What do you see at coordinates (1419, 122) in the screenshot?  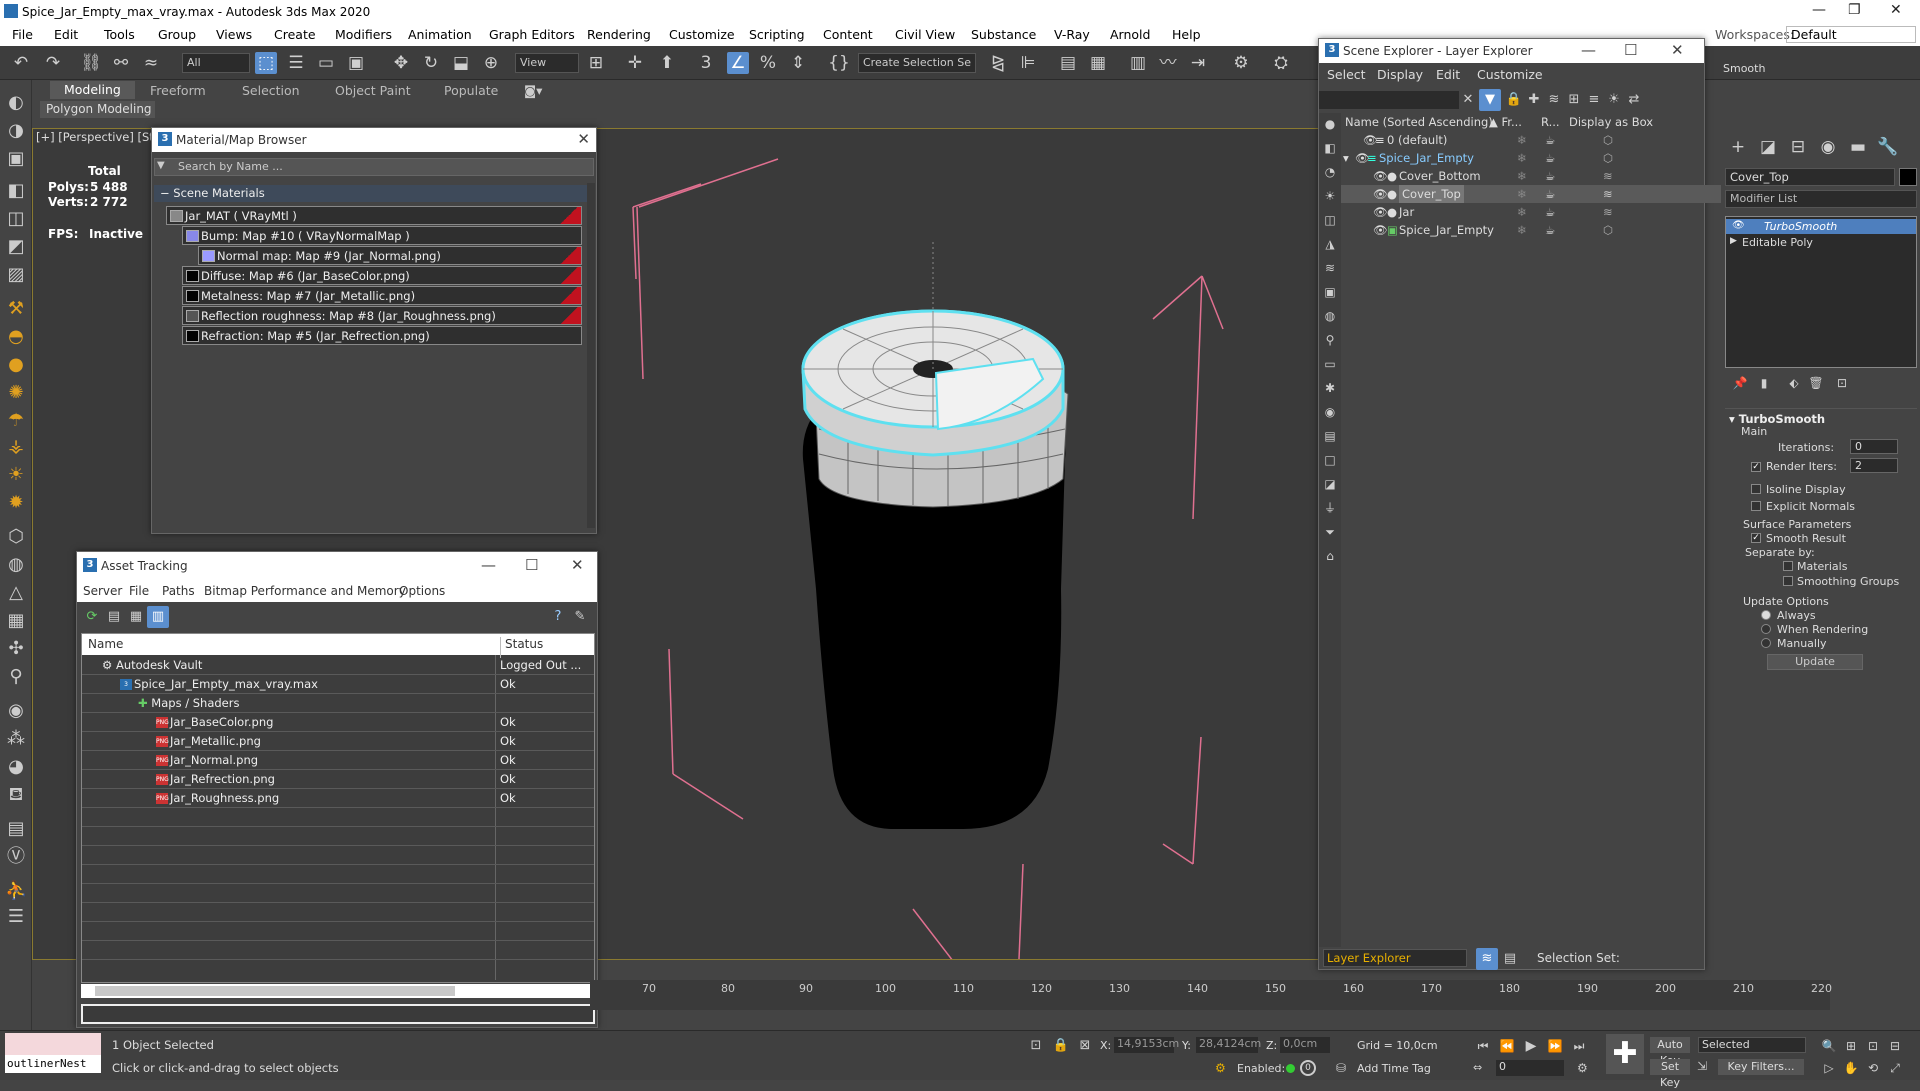 I see `column-name: Name (Sorted Ascending)` at bounding box center [1419, 122].